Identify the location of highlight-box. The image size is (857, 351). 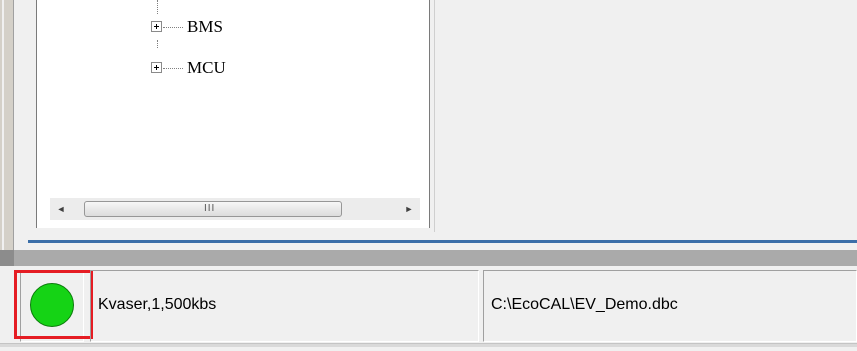
(53, 304).